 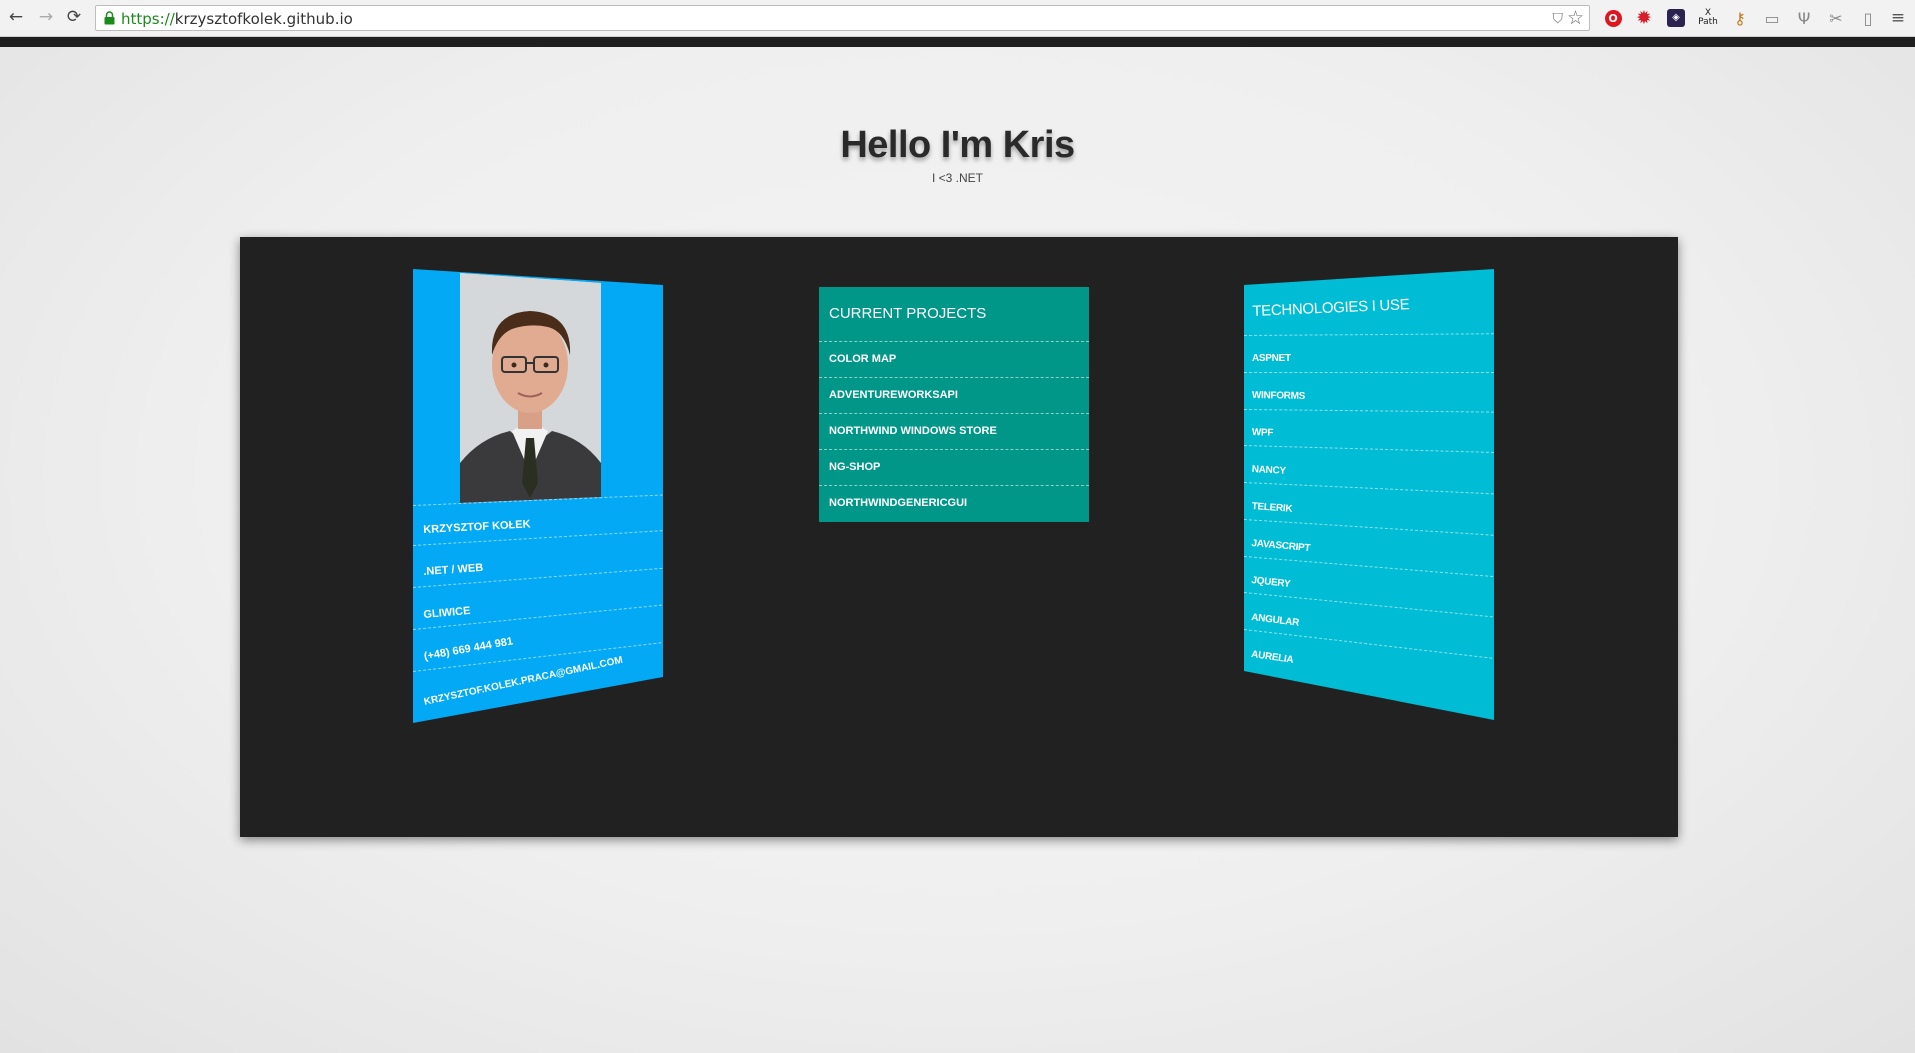 What do you see at coordinates (1271, 358) in the screenshot?
I see `technology-item: ASPNET` at bounding box center [1271, 358].